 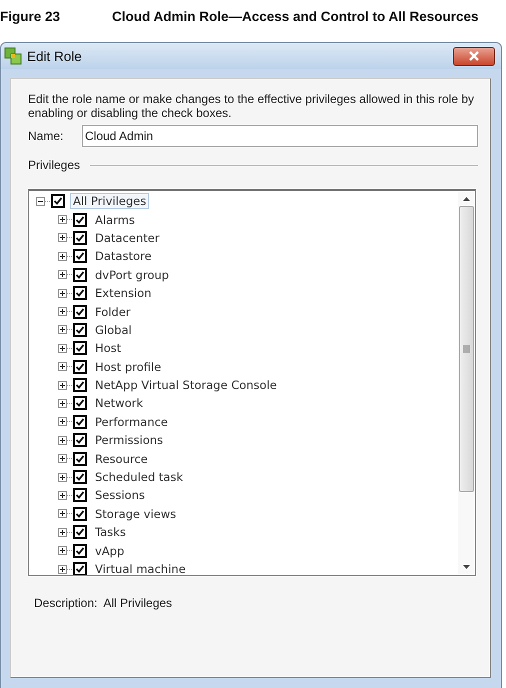 What do you see at coordinates (110, 550) in the screenshot?
I see `tree-item: vApp` at bounding box center [110, 550].